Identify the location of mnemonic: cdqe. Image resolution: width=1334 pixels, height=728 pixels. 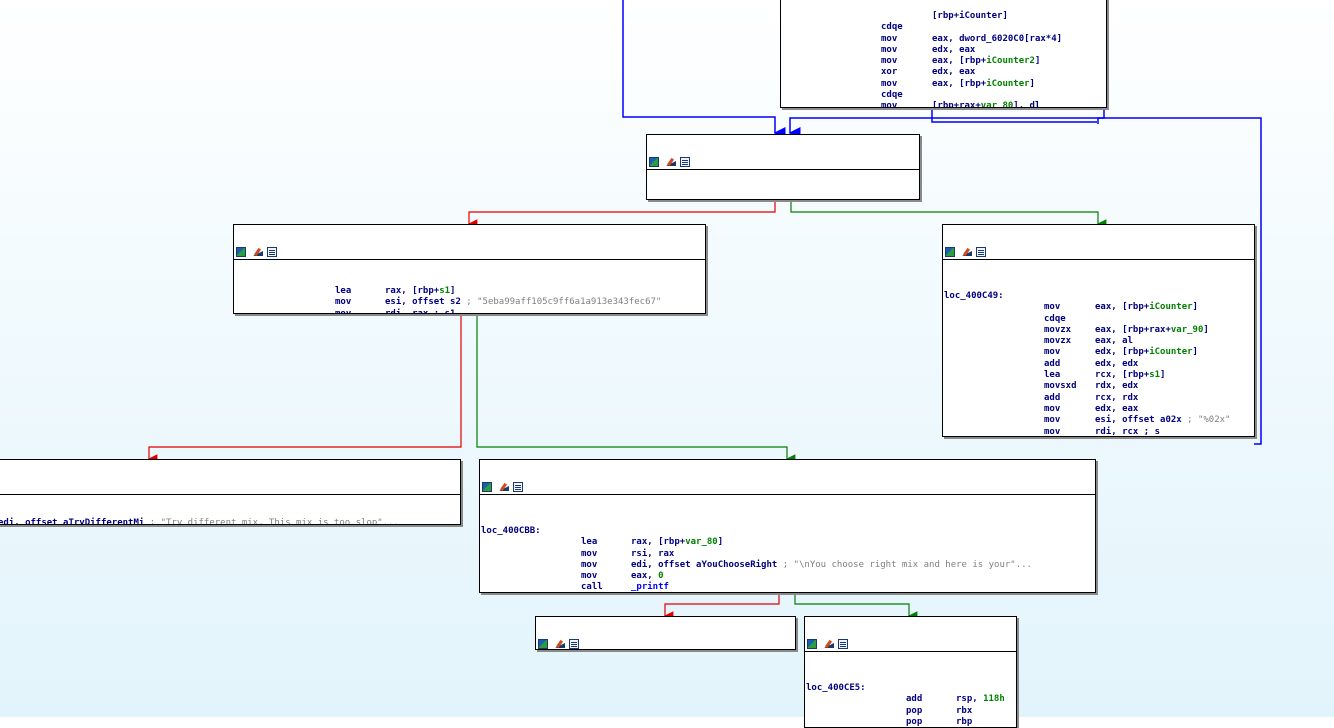
(1055, 318).